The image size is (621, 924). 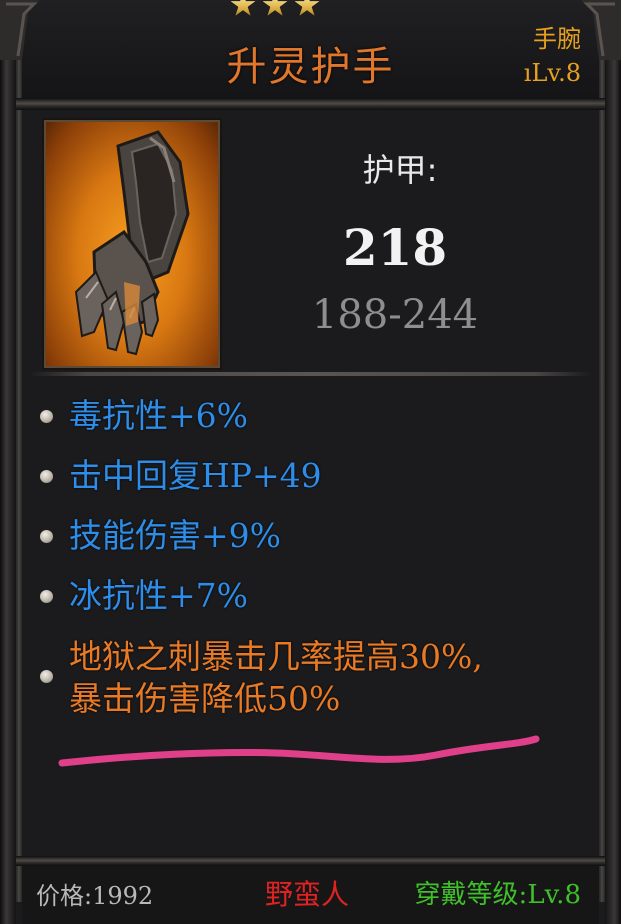 I want to click on footer-divider, so click(x=310, y=861).